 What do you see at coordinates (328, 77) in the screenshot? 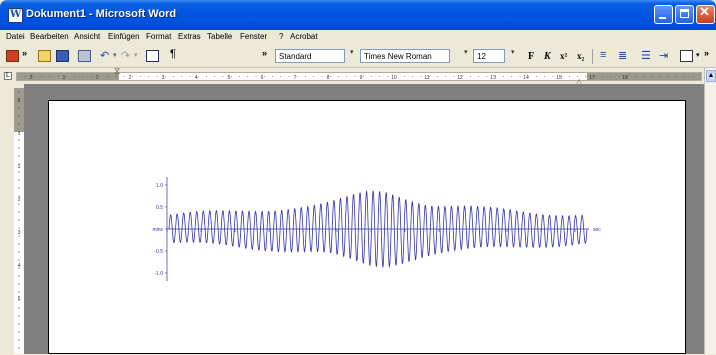
I see `ruler-label: 8` at bounding box center [328, 77].